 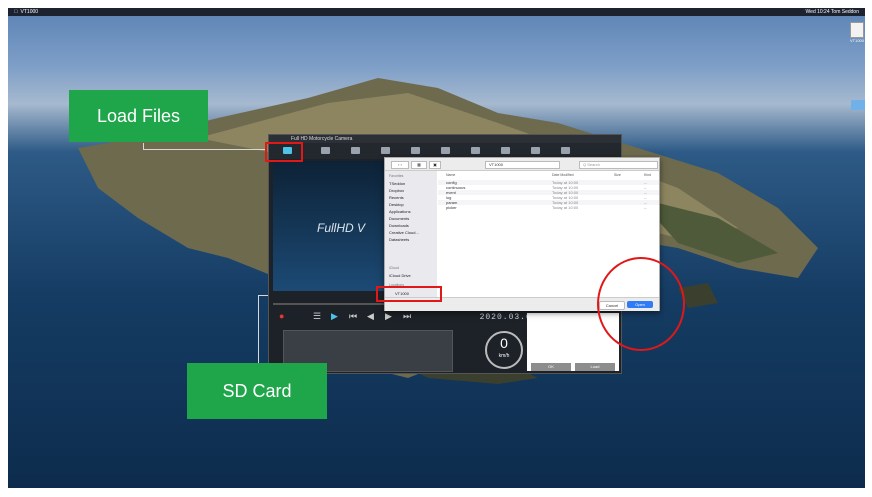 What do you see at coordinates (445, 150) in the screenshot?
I see `settings-icon` at bounding box center [445, 150].